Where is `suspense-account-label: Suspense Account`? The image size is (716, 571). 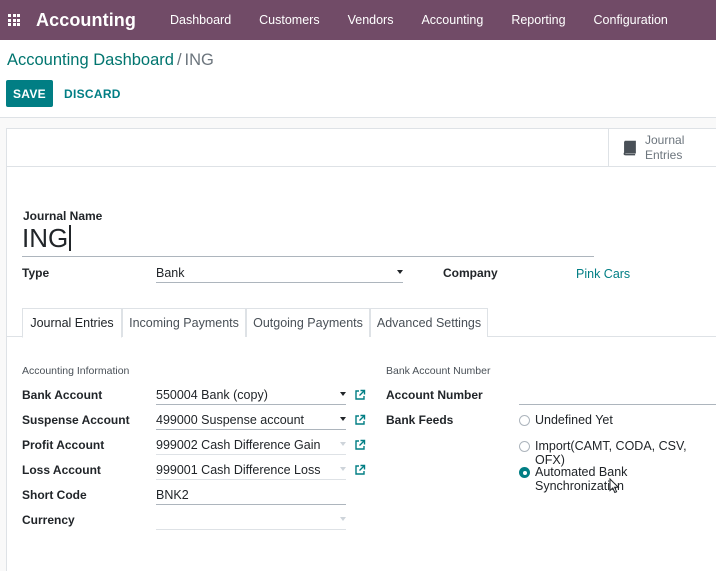
suspense-account-label: Suspense Account is located at coordinates (76, 420).